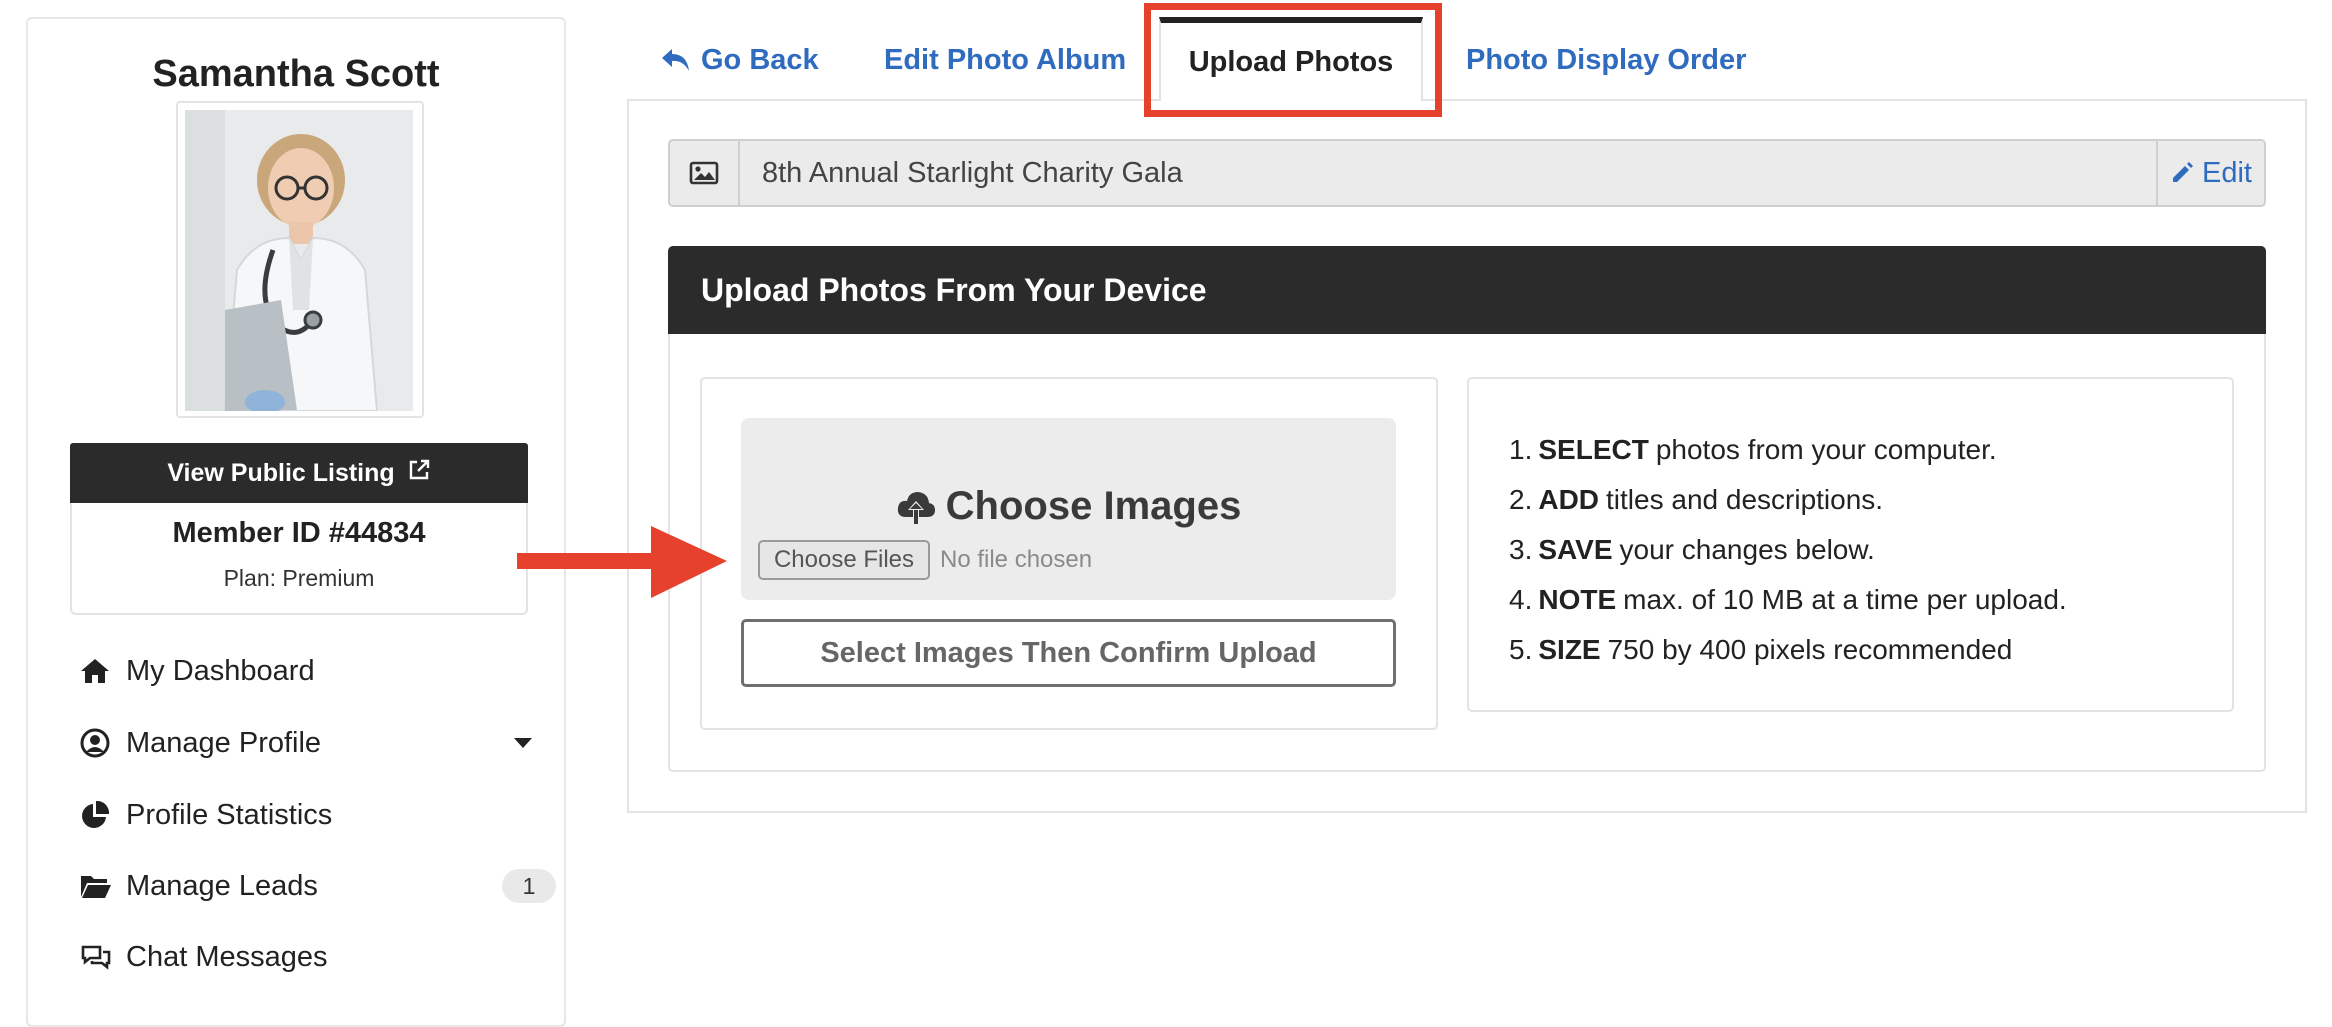 This screenshot has width=2332, height=1027. What do you see at coordinates (972, 172) in the screenshot?
I see `album-title: 8th Annual Starlight Charity Gala` at bounding box center [972, 172].